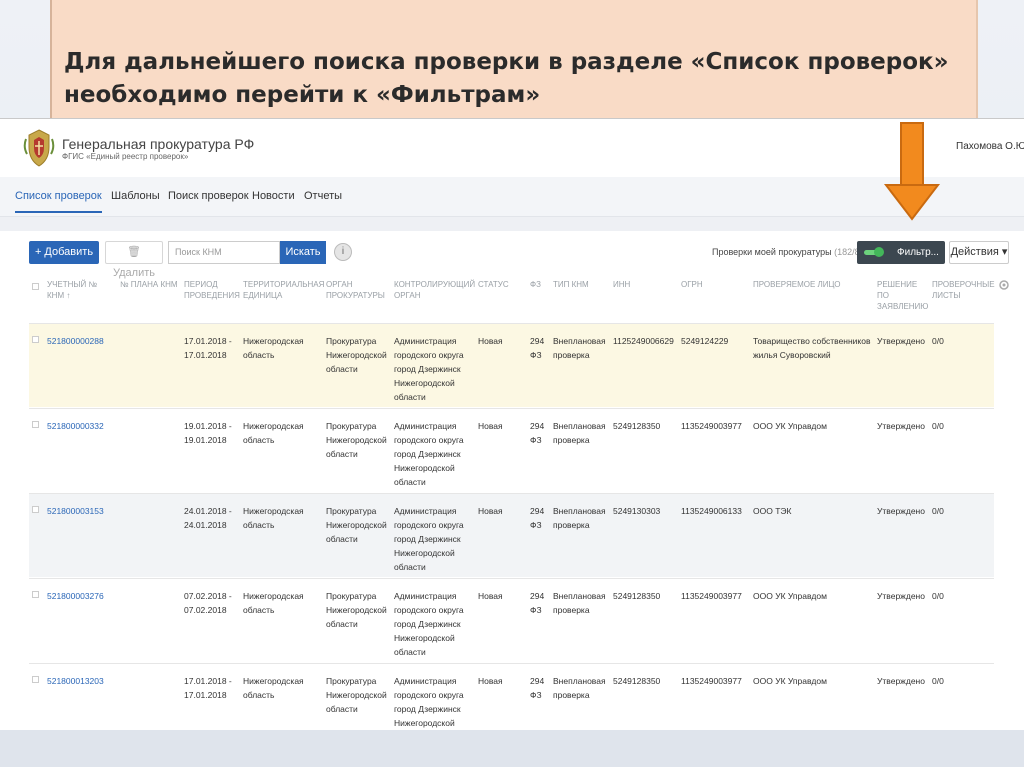 This screenshot has height=767, width=1024. Describe the element at coordinates (77, 290) in the screenshot. I see `col-header-num: Учетный № КНМ ↑` at that location.